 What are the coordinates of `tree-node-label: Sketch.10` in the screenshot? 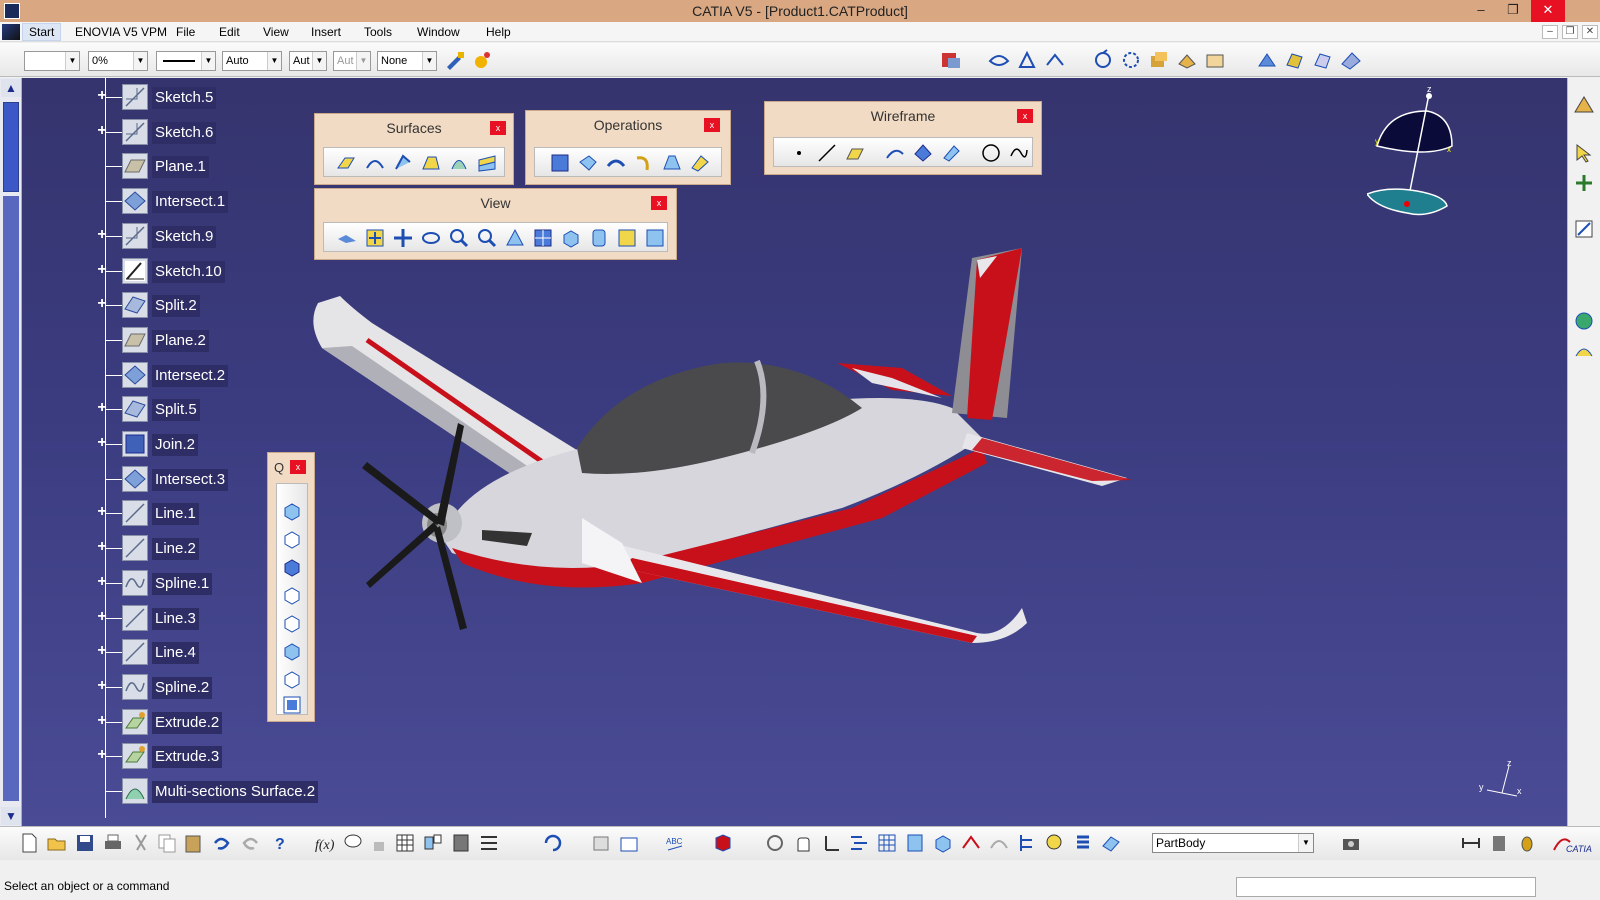 It's located at (188, 271).